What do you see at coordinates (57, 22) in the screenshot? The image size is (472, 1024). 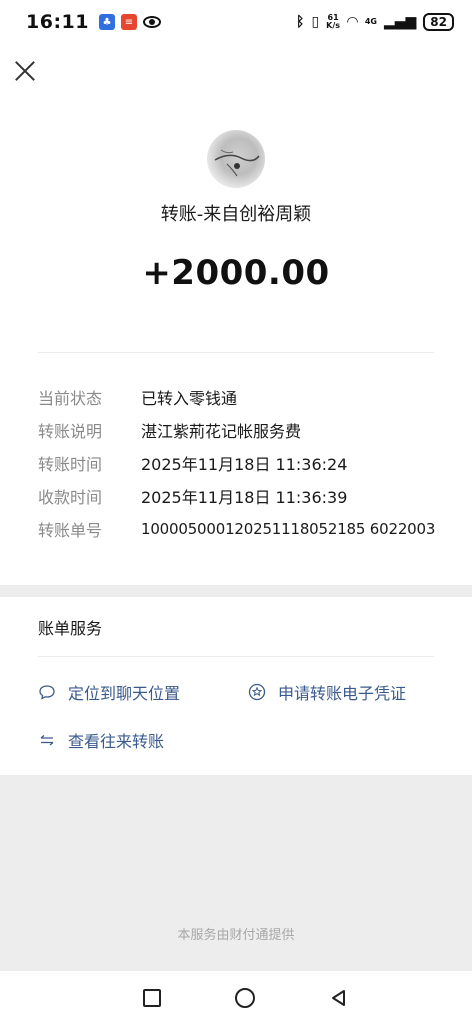 I see `status-time: 16:11` at bounding box center [57, 22].